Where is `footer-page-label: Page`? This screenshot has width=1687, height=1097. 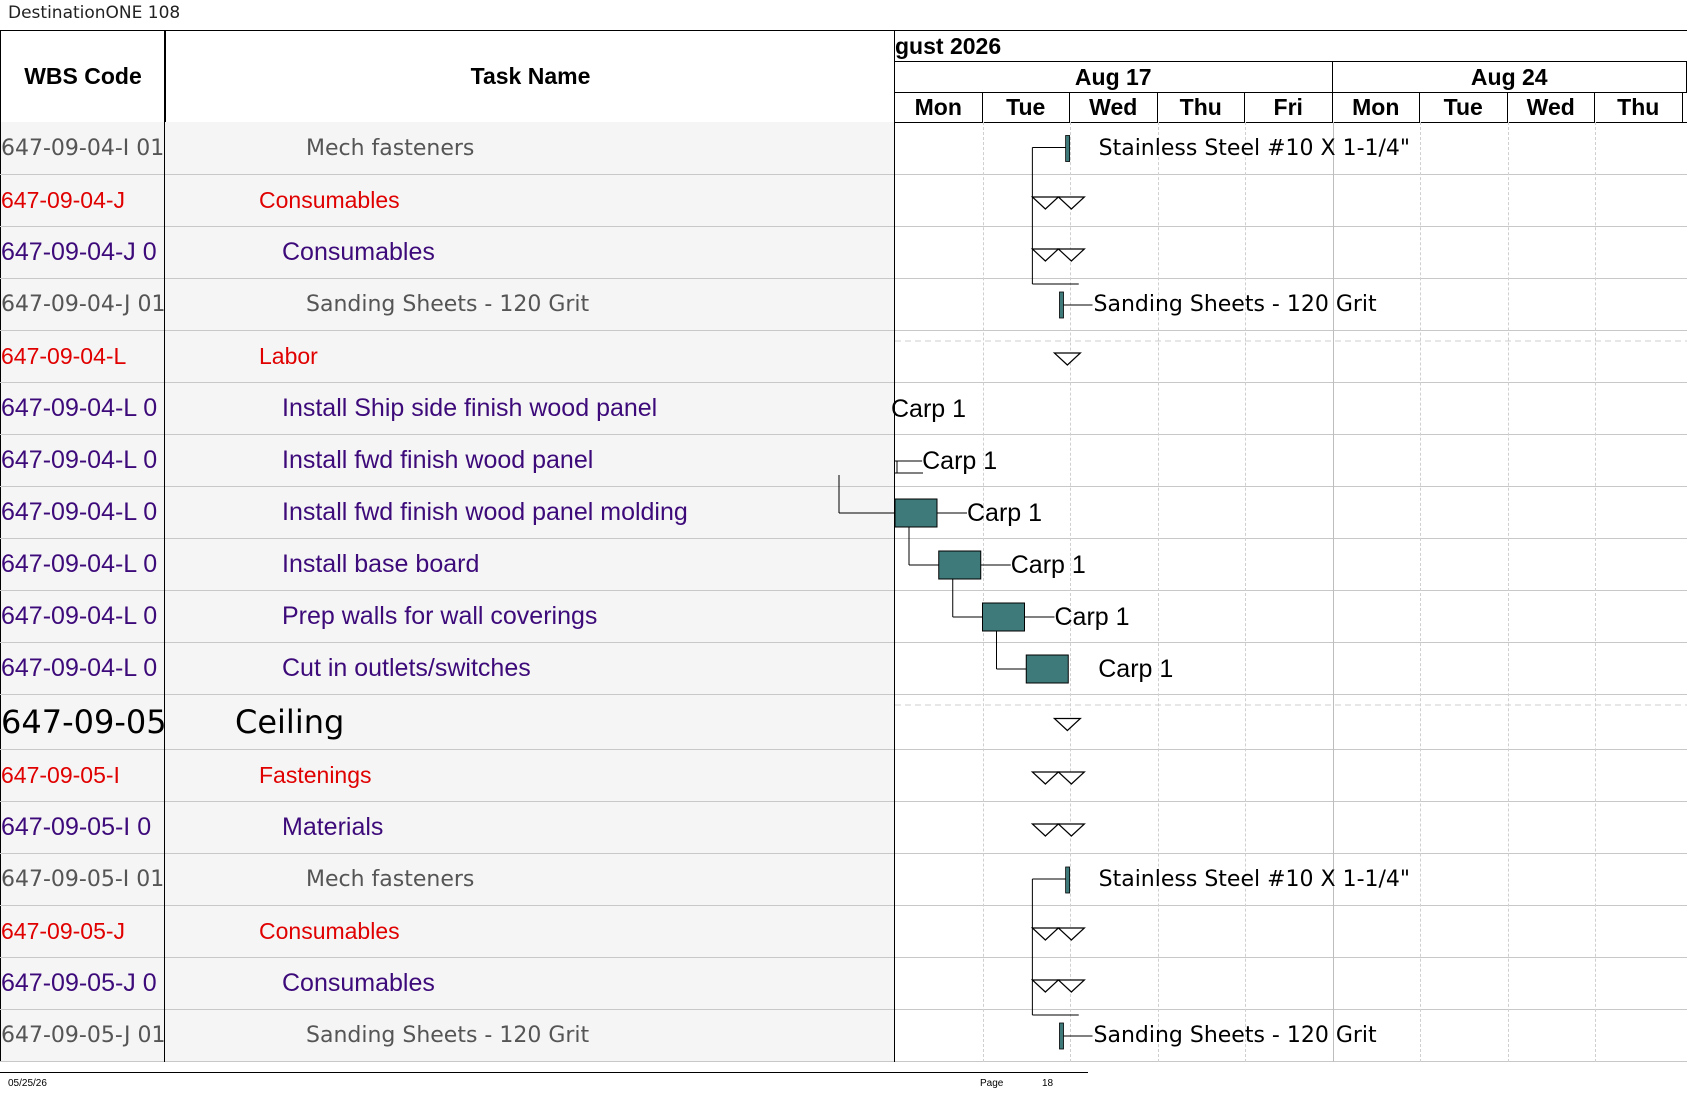
footer-page-label: Page is located at coordinates (992, 1083).